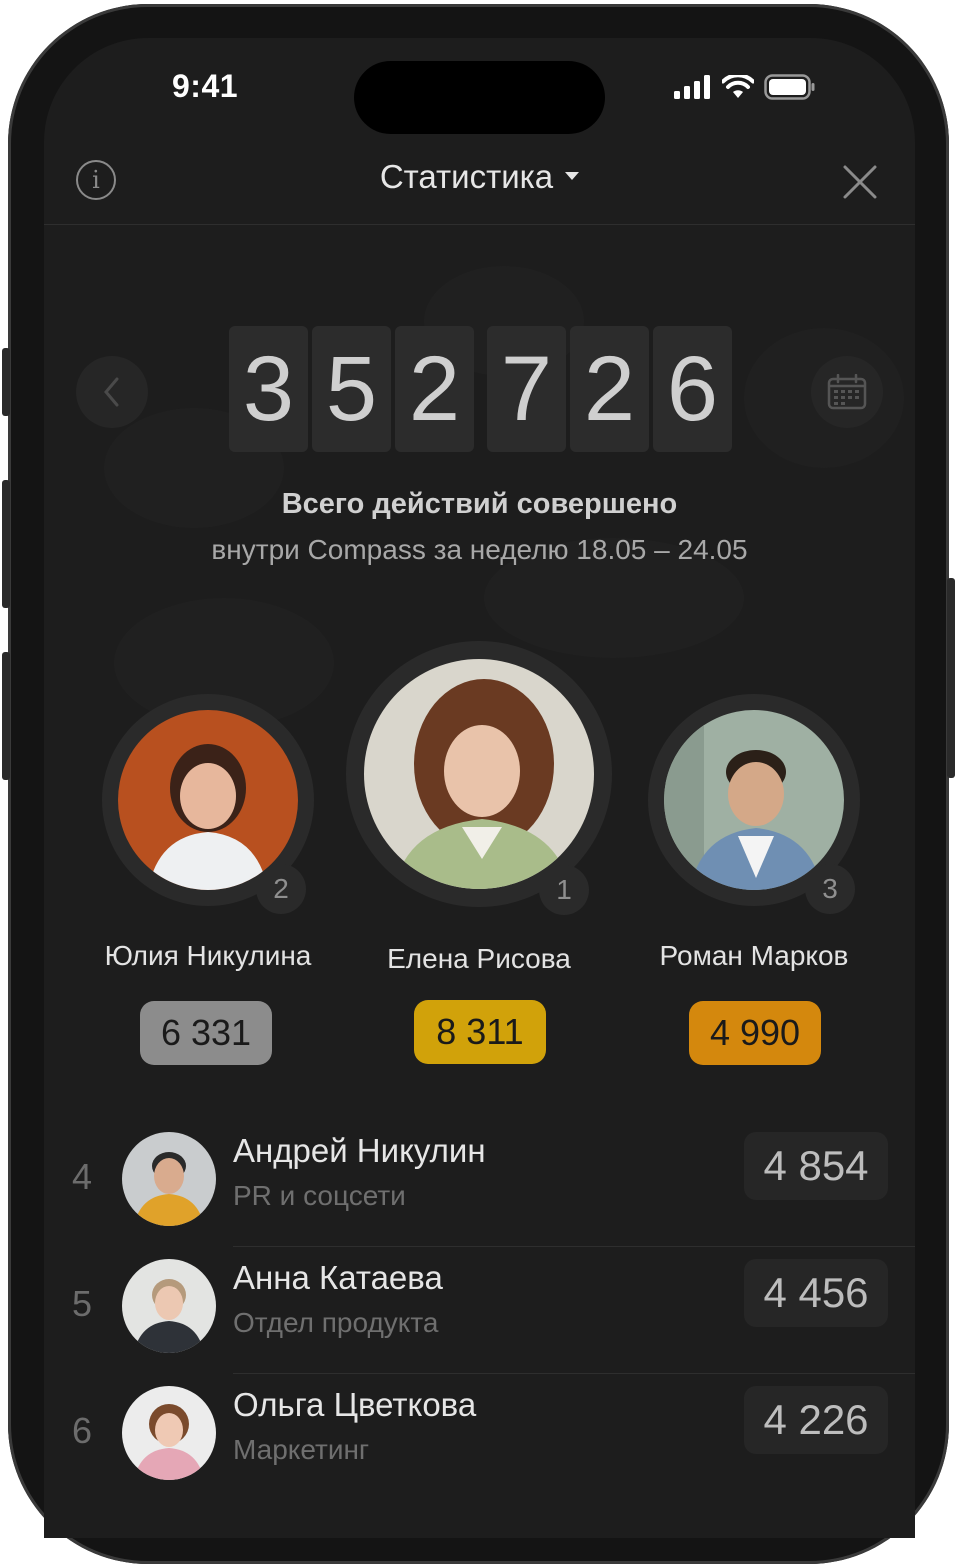 The height and width of the screenshot is (1564, 957). Describe the element at coordinates (82, 1430) in the screenshot. I see `list-rank: 6` at that location.